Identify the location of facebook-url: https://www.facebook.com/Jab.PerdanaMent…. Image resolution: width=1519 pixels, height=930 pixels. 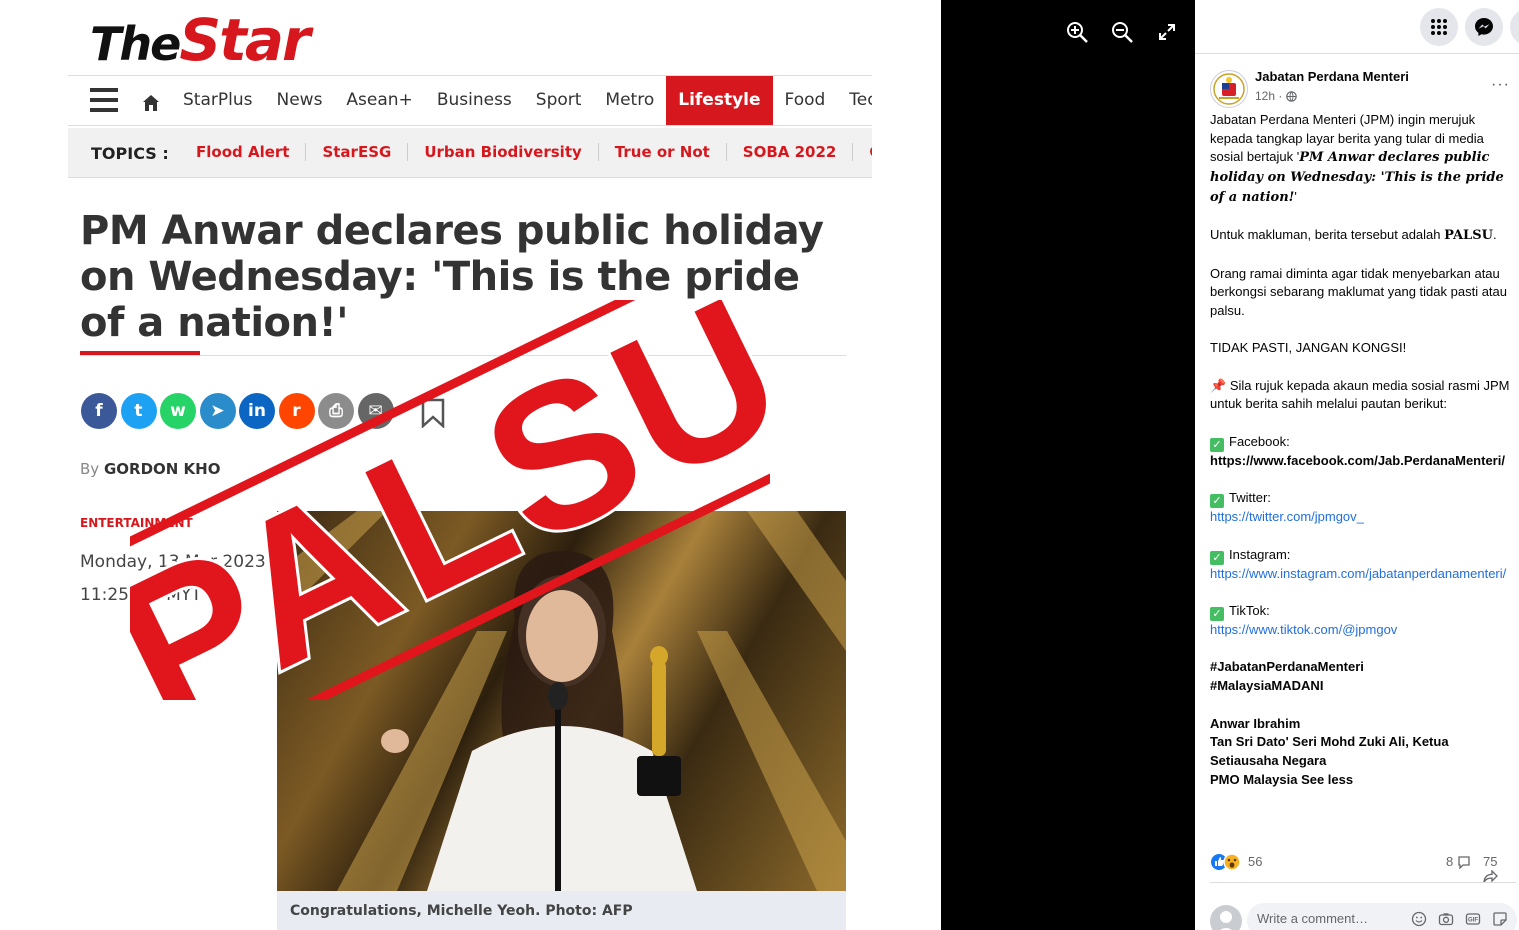
(1357, 460).